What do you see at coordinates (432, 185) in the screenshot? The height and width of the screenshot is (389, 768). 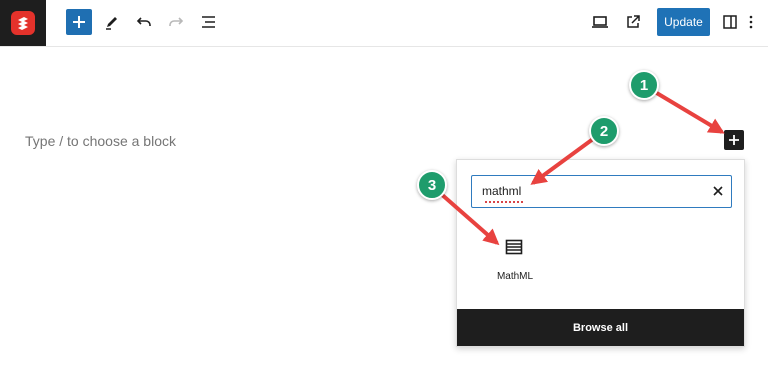 I see `annotation-badge-3: 3` at bounding box center [432, 185].